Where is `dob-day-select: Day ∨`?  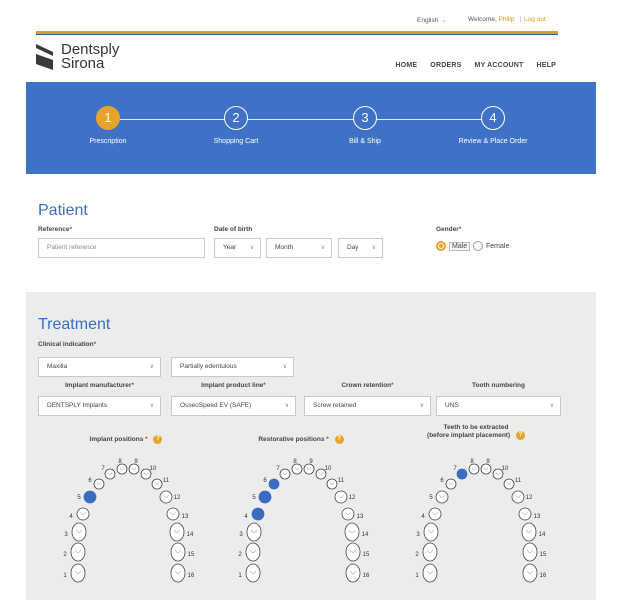 dob-day-select: Day ∨ is located at coordinates (360, 248).